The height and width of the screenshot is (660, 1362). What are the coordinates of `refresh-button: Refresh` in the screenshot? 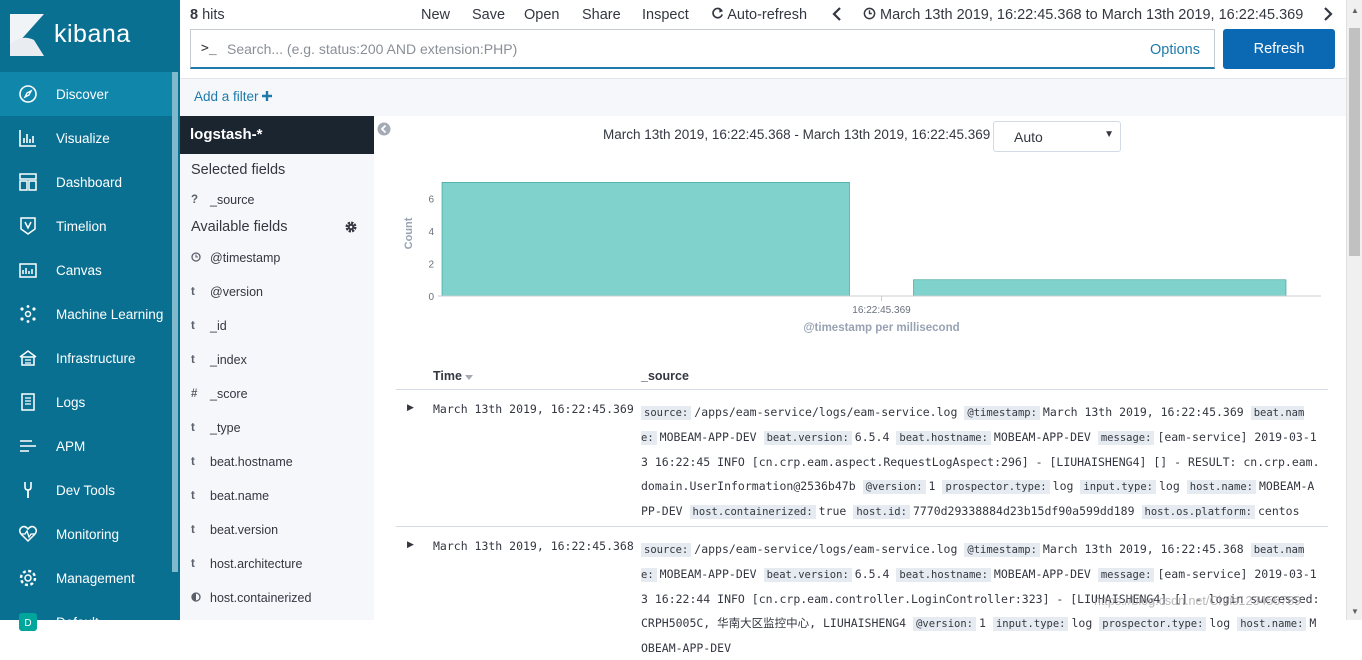 It's located at (1279, 49).